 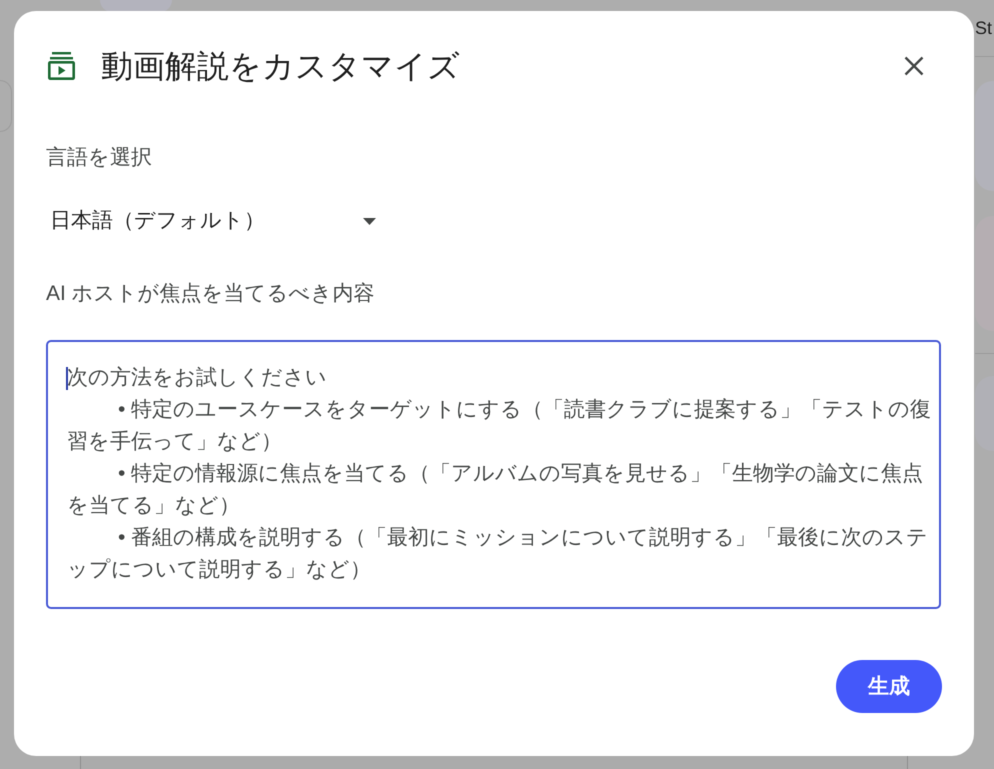 I want to click on dropdown-caret-icon, so click(x=369, y=221).